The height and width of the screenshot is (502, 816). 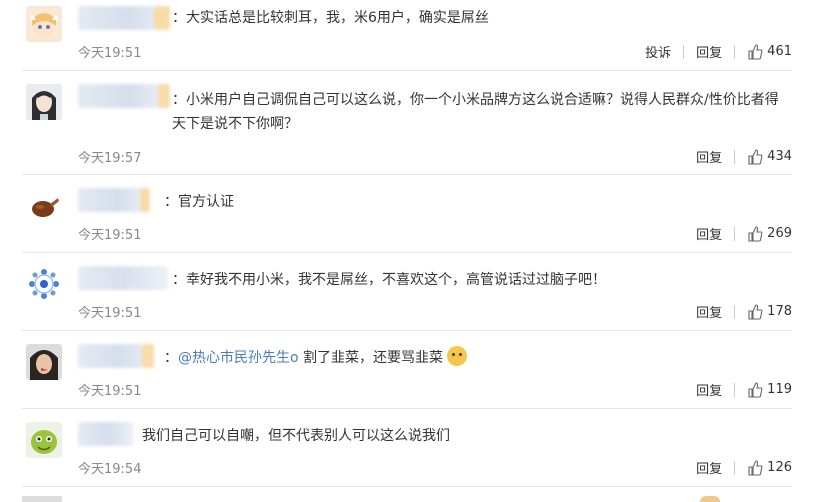 I want to click on comment-item: ：@热心市民孙先生o 割了韭菜，还要骂韭菜 今天19:51 回复 119, so click(x=407, y=369).